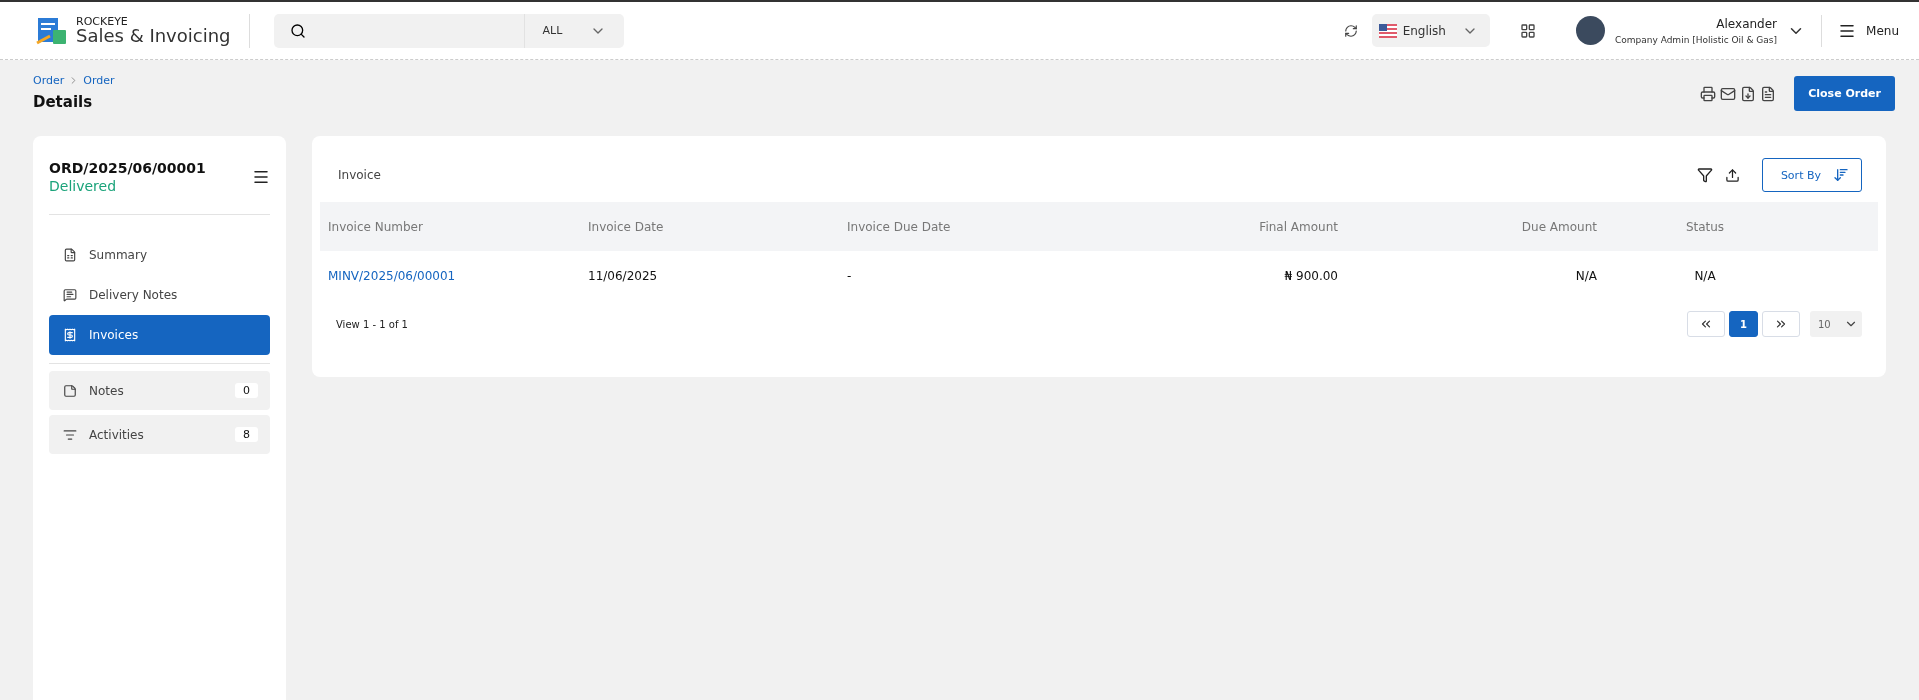 This screenshot has width=1919, height=700. I want to click on page-title: Details, so click(63, 102).